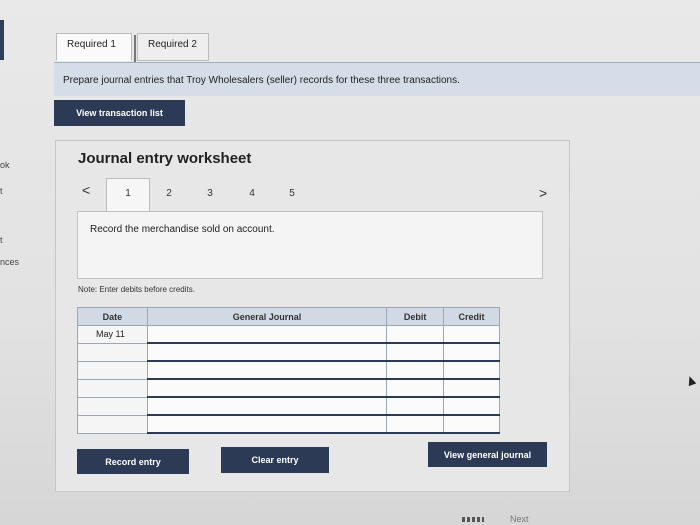 Image resolution: width=700 pixels, height=525 pixels. What do you see at coordinates (310, 245) in the screenshot?
I see `record-description-box` at bounding box center [310, 245].